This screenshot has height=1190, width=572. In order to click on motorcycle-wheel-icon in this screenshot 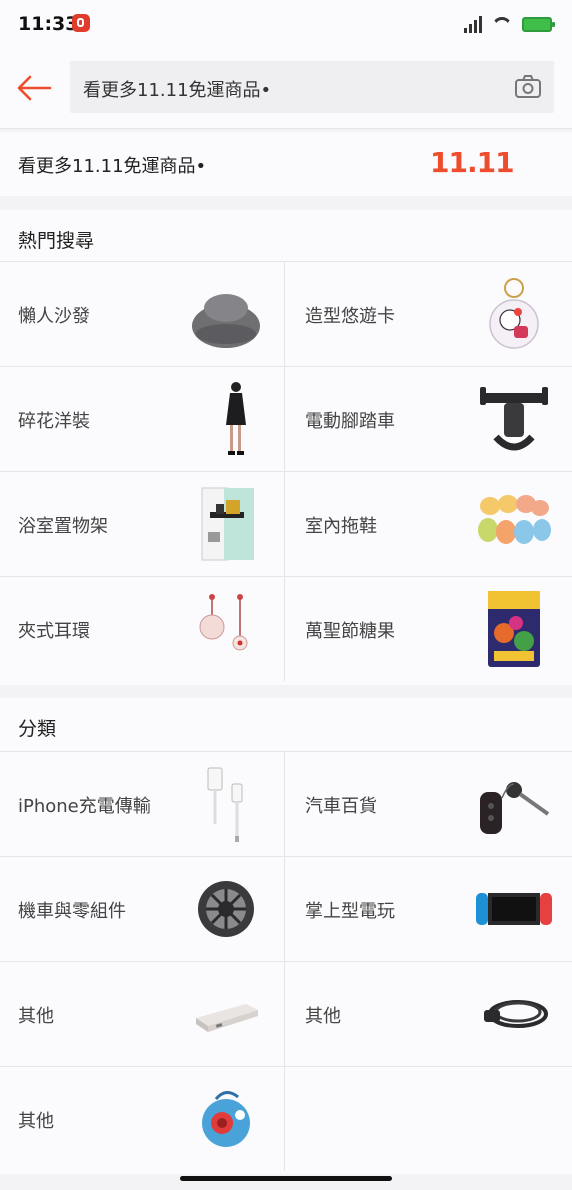, I will do `click(226, 909)`.